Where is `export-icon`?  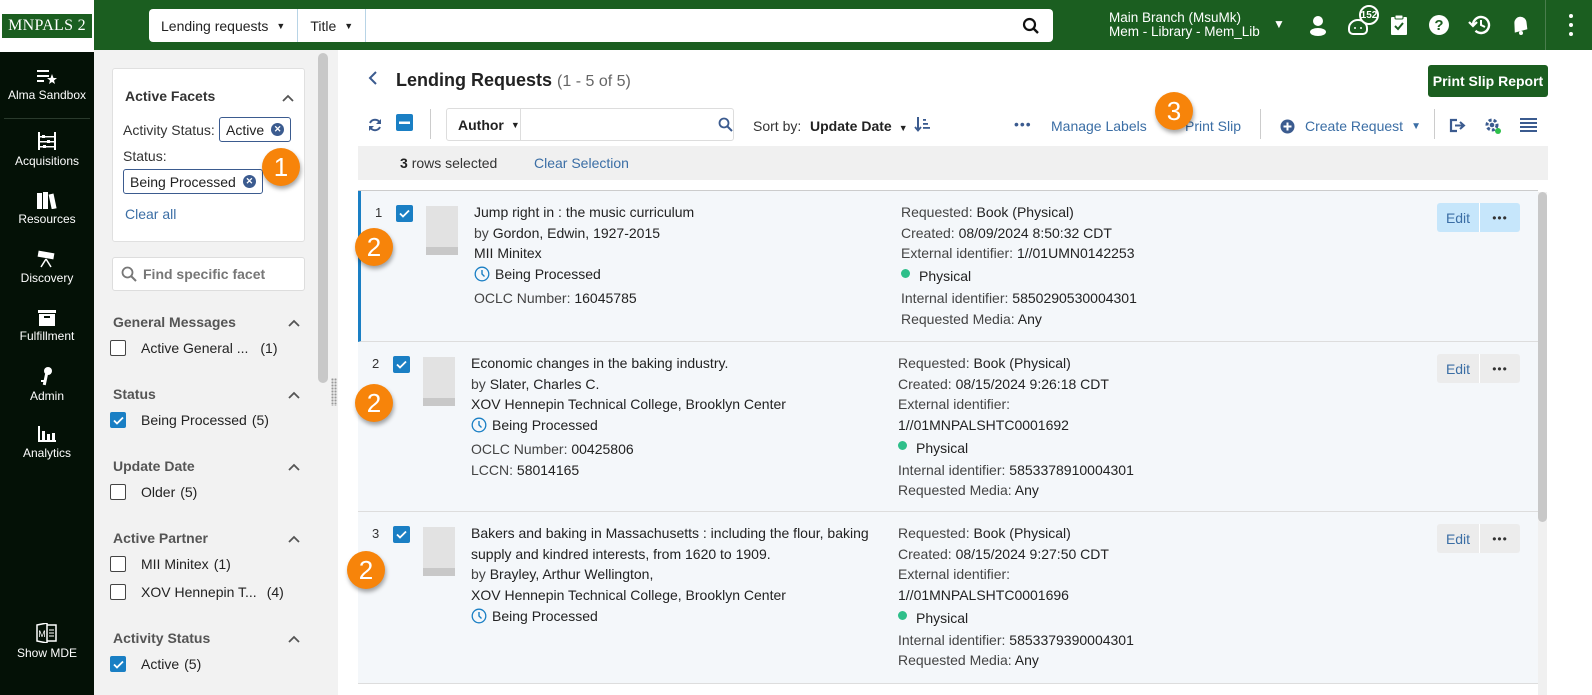 export-icon is located at coordinates (1457, 127).